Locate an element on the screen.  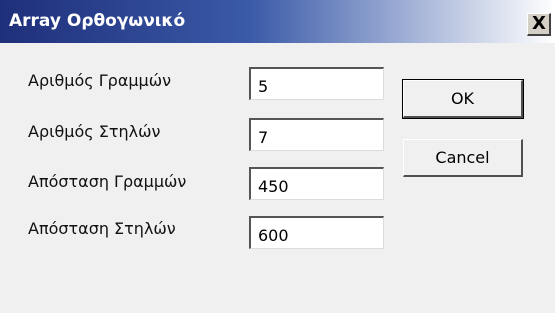
col-distance-input is located at coordinates (316, 232).